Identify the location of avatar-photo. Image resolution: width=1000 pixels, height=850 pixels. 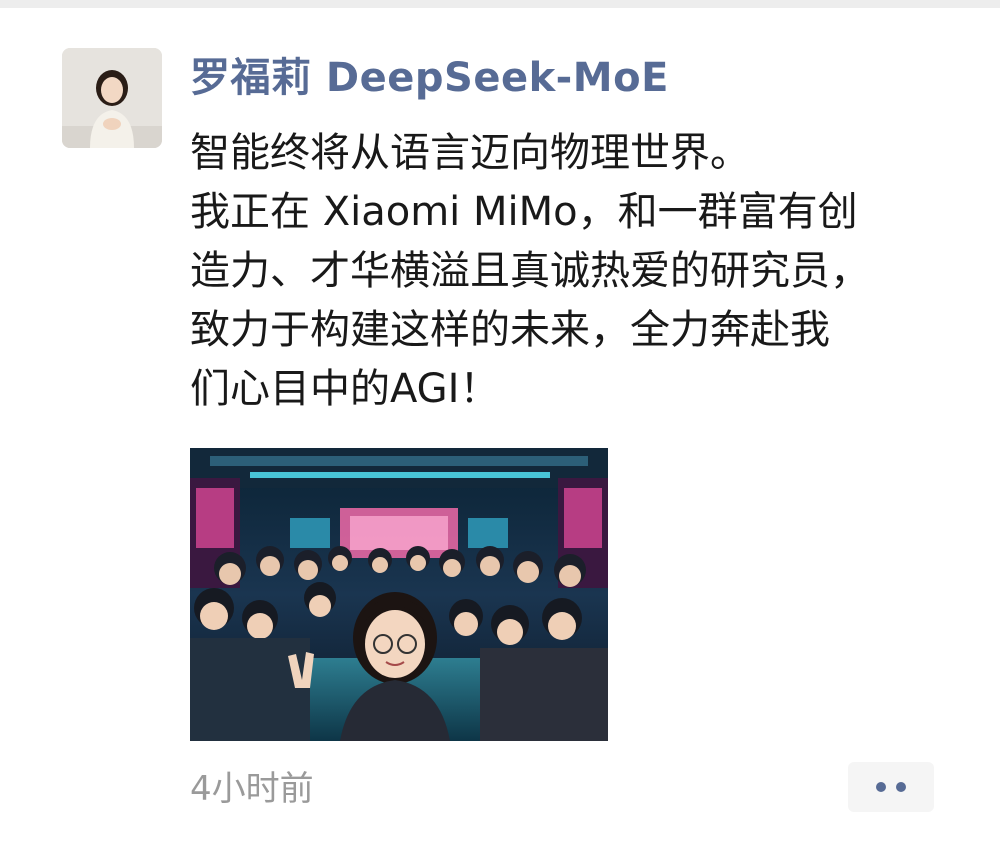
(112, 98).